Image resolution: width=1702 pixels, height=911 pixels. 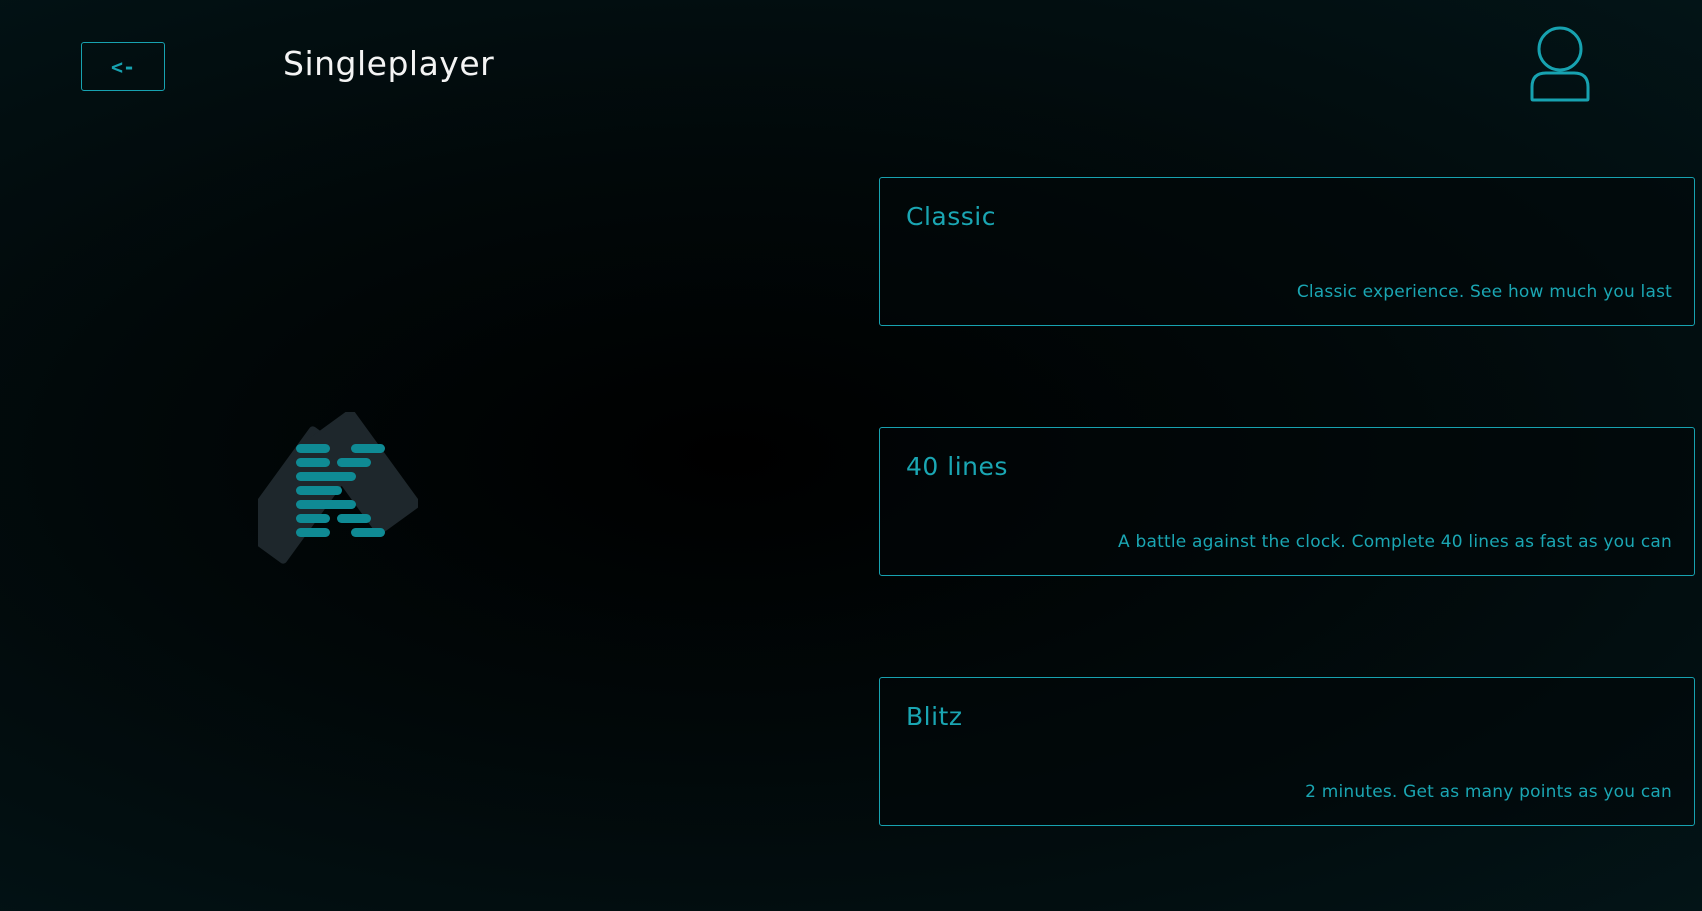 What do you see at coordinates (934, 716) in the screenshot?
I see `mode-title: Blitz` at bounding box center [934, 716].